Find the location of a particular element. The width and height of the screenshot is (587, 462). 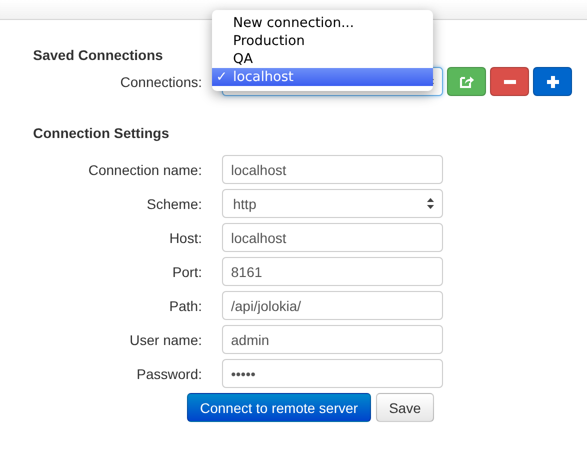

field-label: User name: is located at coordinates (165, 340).